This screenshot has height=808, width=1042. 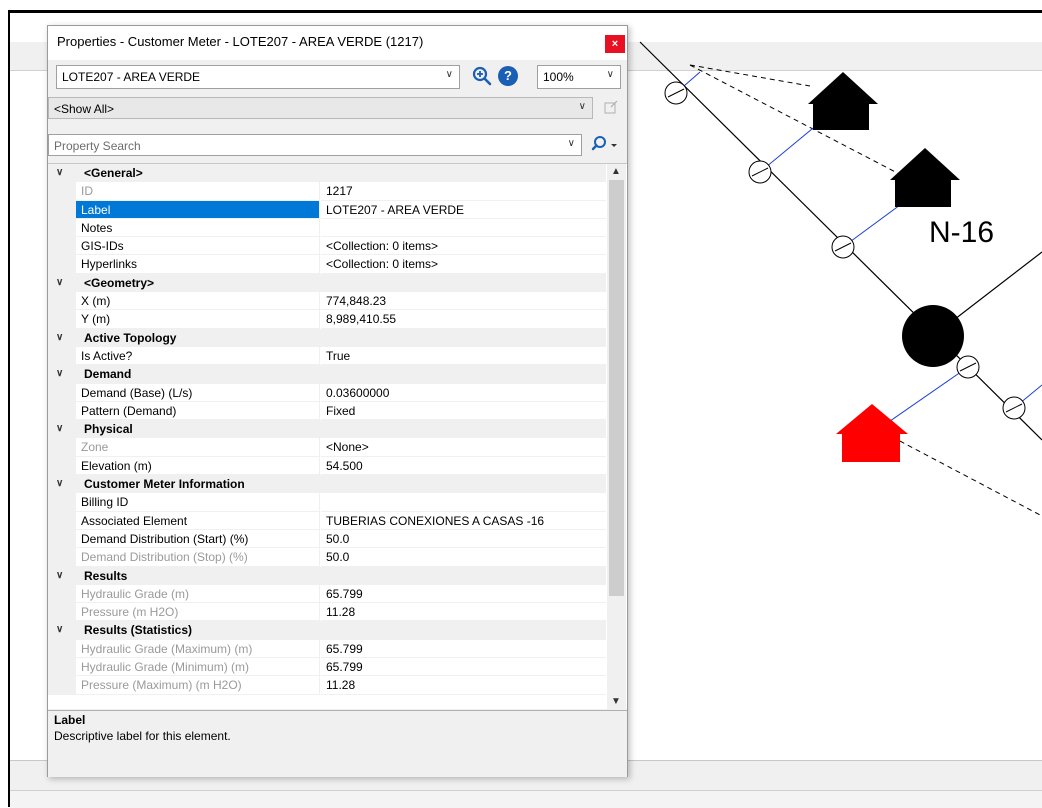 I want to click on property-row: Demand Distribution (Start) (%) 50.0, so click(x=327, y=539).